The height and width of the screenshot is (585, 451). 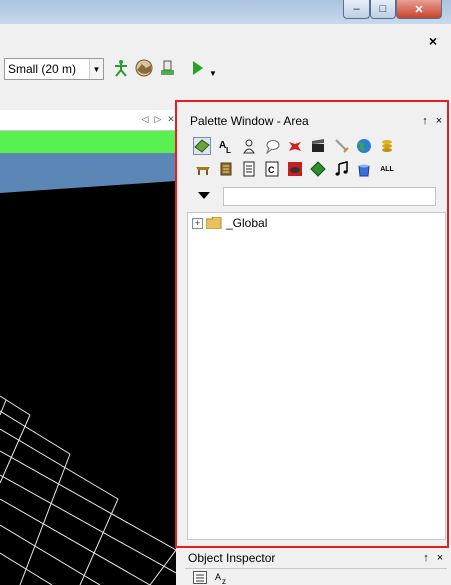 I want to click on expand-icon: +, so click(x=197, y=223).